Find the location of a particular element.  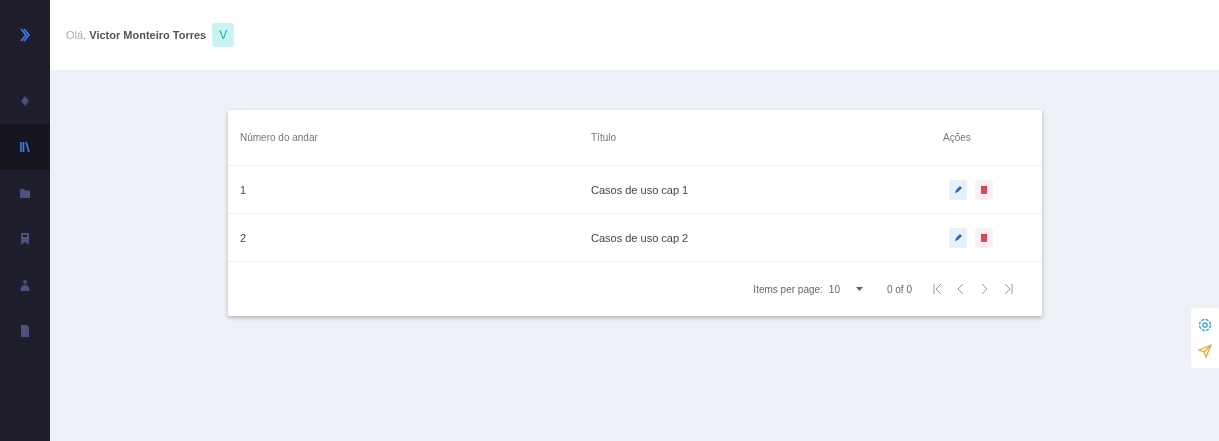

table-cell: Casos de uso cap 2 is located at coordinates (640, 237).